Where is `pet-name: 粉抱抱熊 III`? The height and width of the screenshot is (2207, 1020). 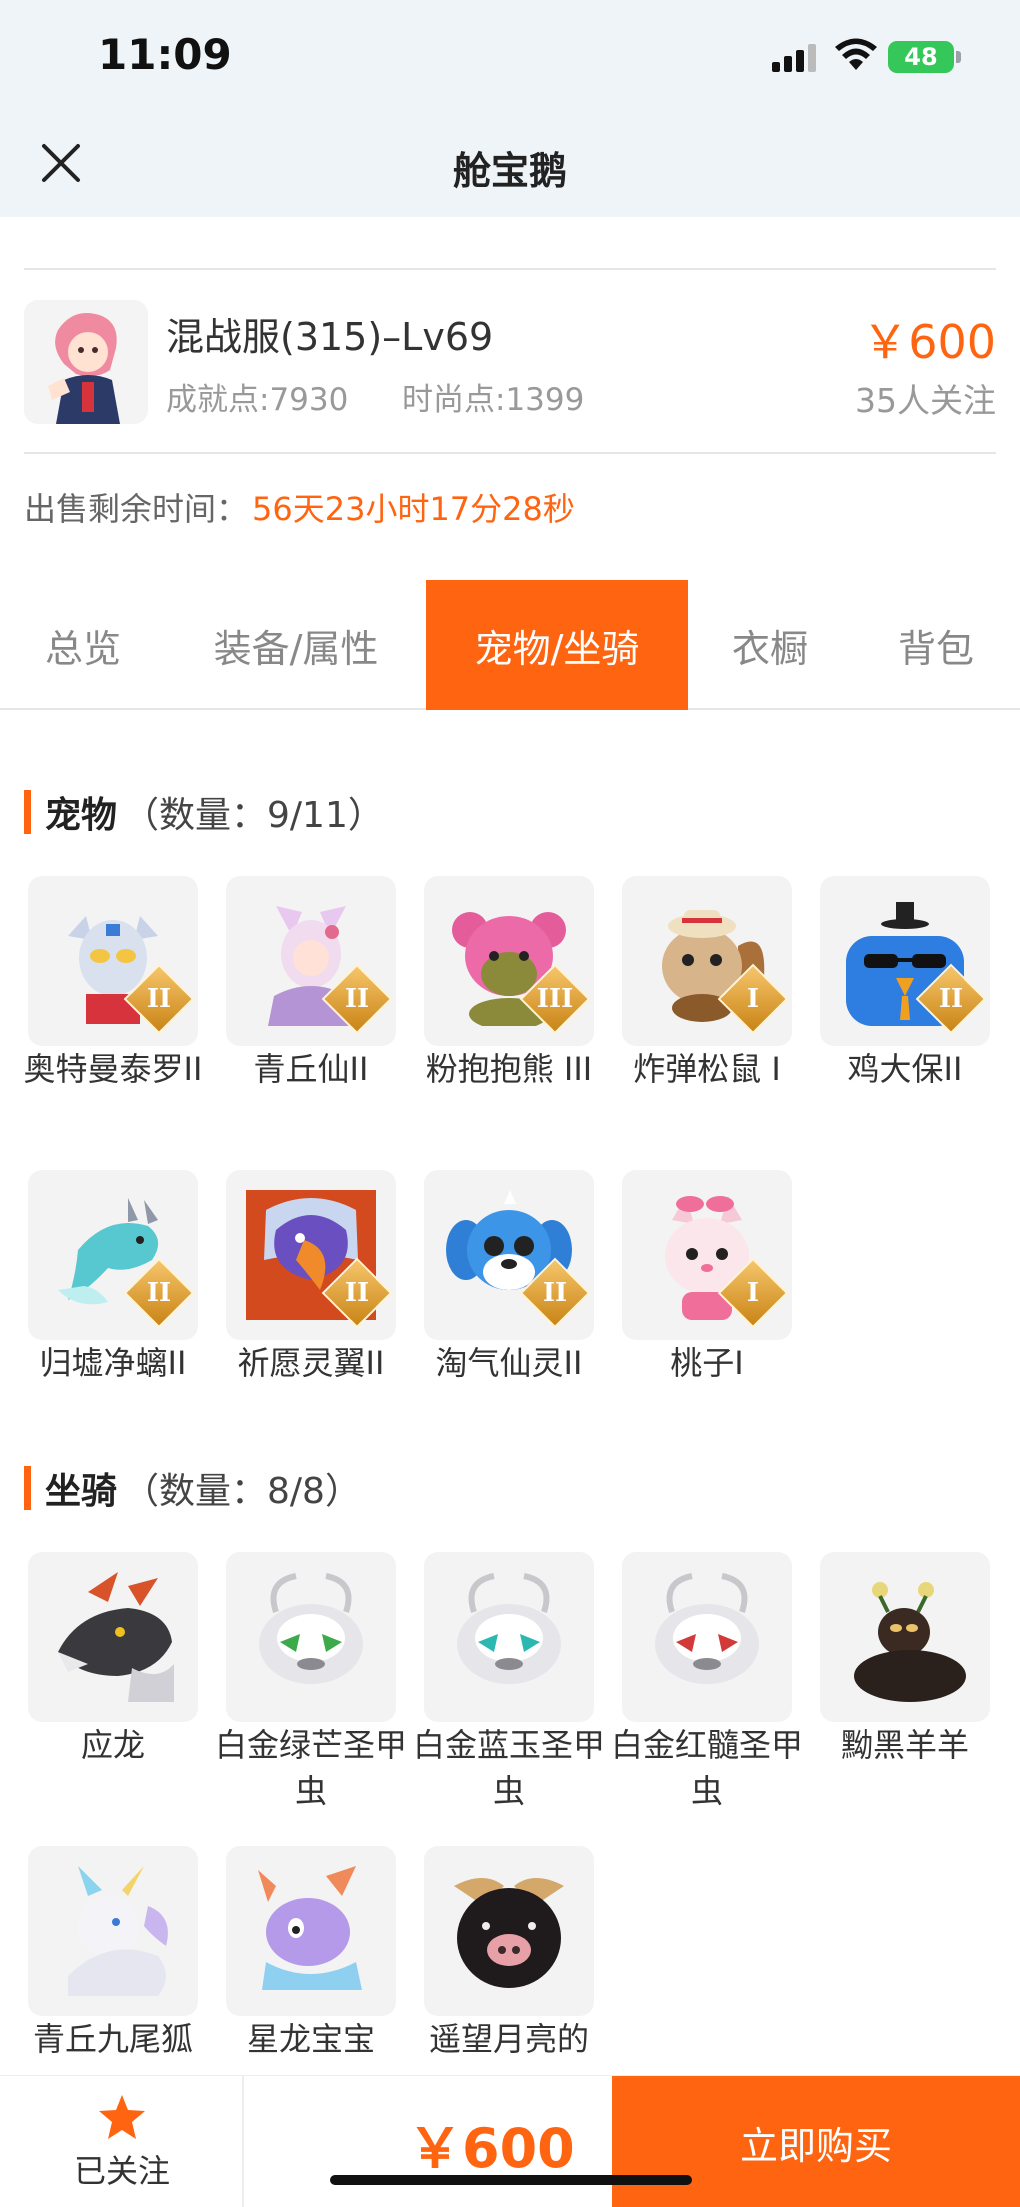
pet-name: 粉抱抱熊 III is located at coordinates (509, 1069).